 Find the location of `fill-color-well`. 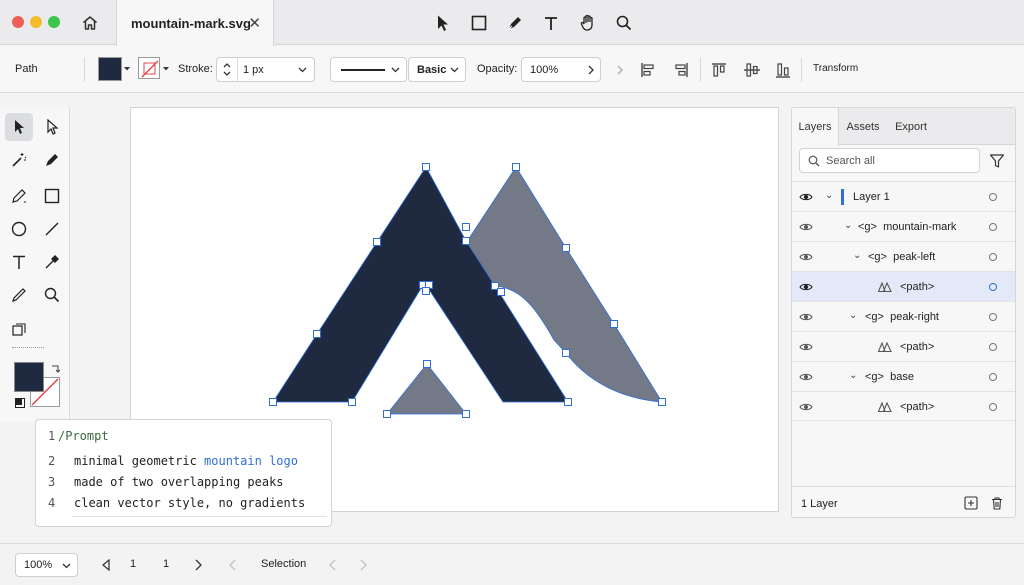

fill-color-well is located at coordinates (29, 377).